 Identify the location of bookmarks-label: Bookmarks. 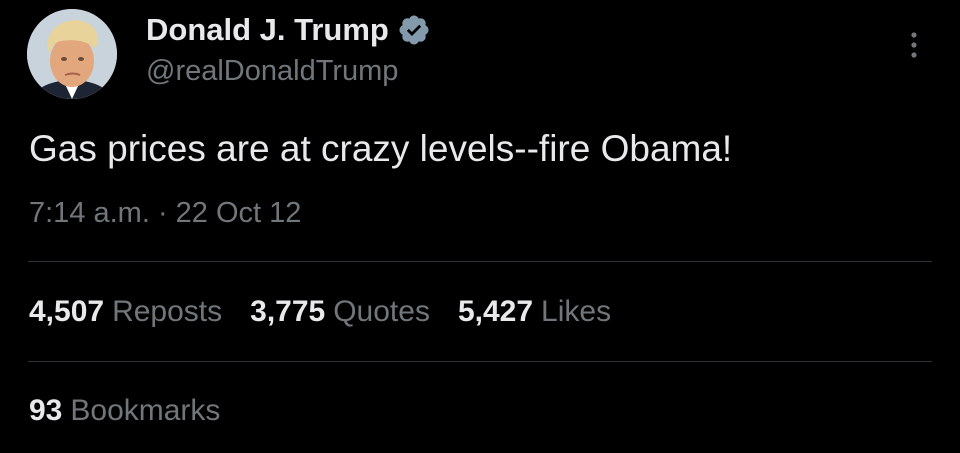
(145, 410).